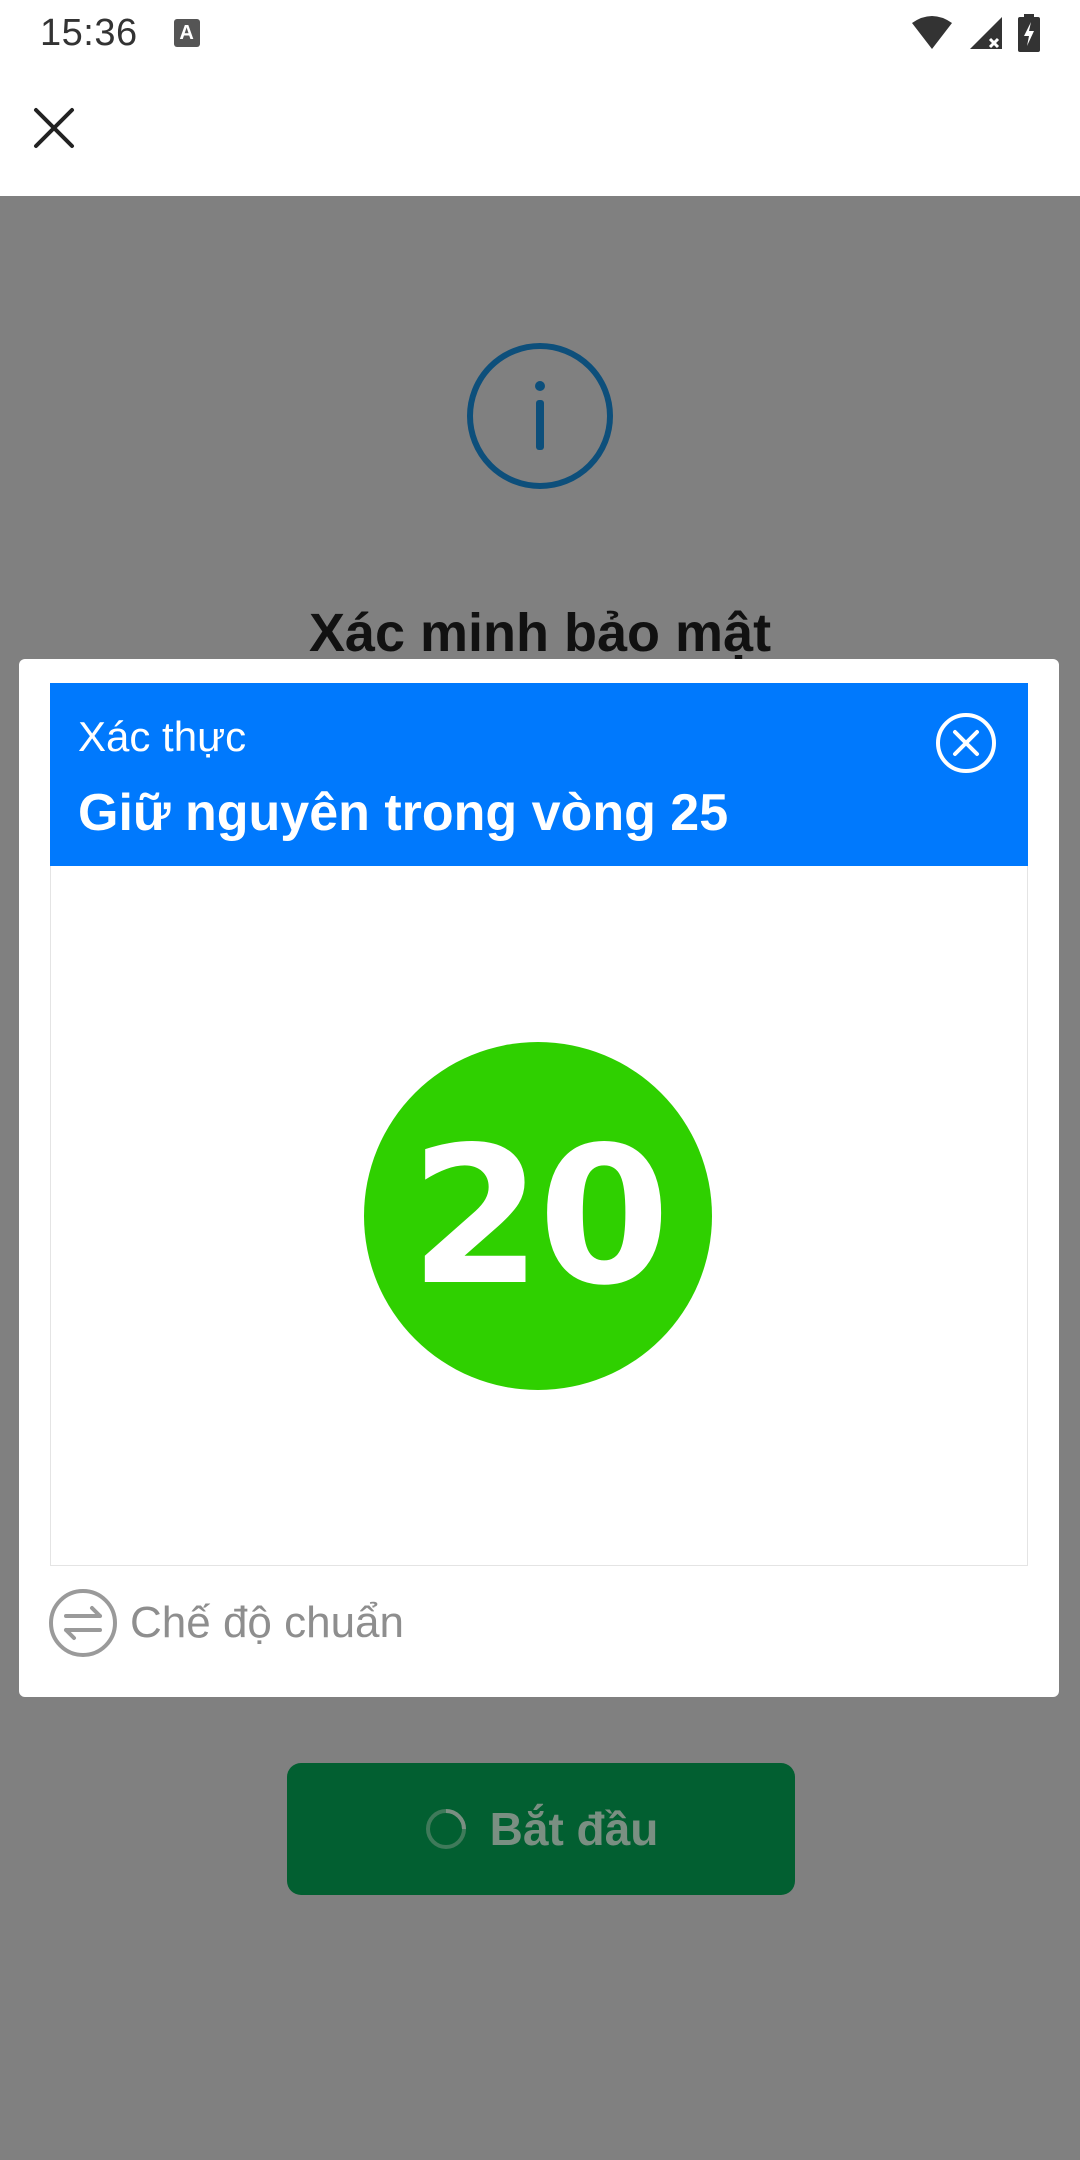 The height and width of the screenshot is (2160, 1080). I want to click on mode-label: Chế độ chuẩn, so click(267, 1622).